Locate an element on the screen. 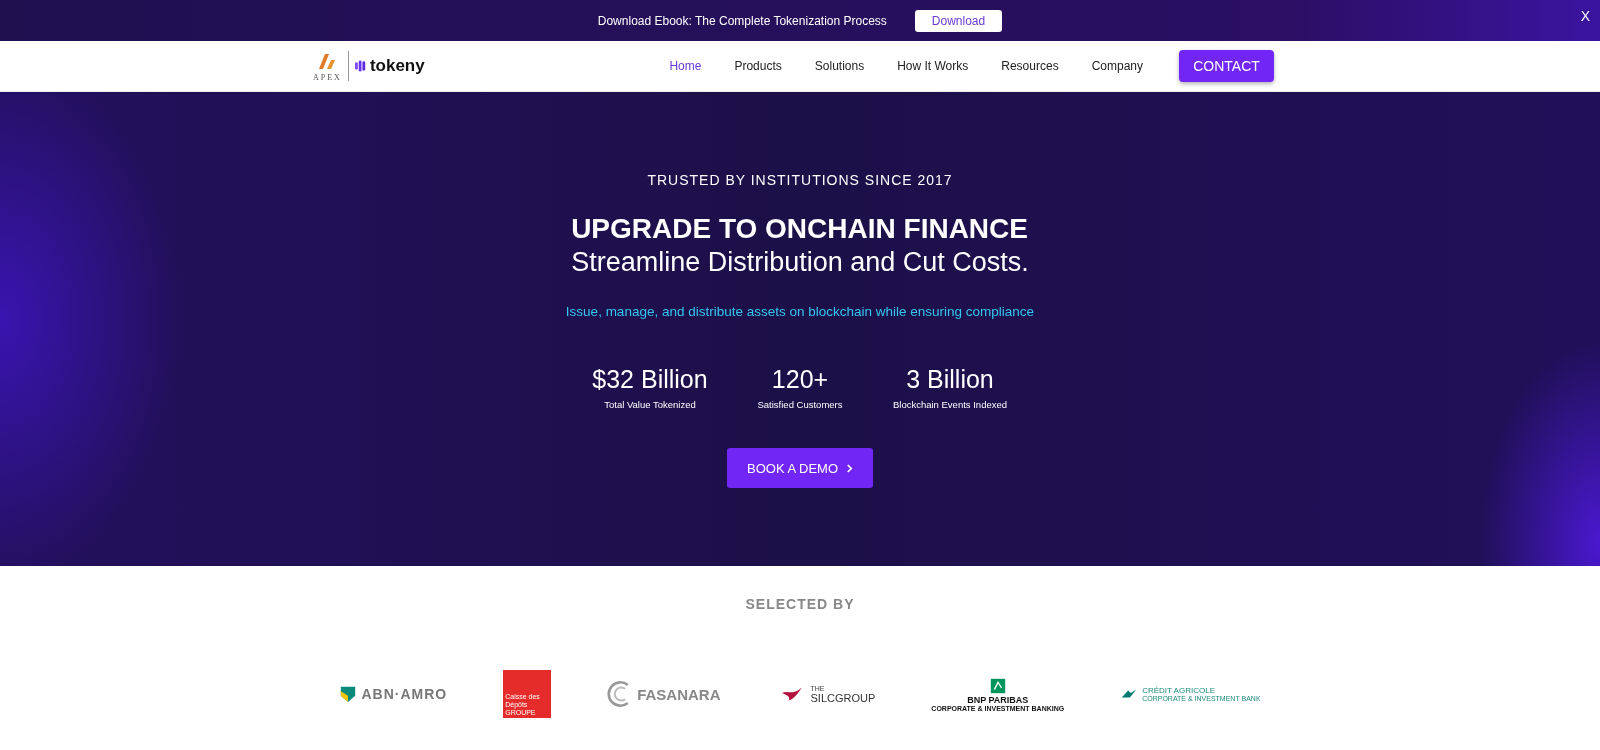  logo-text: BNP PARIBAS is located at coordinates (998, 699).